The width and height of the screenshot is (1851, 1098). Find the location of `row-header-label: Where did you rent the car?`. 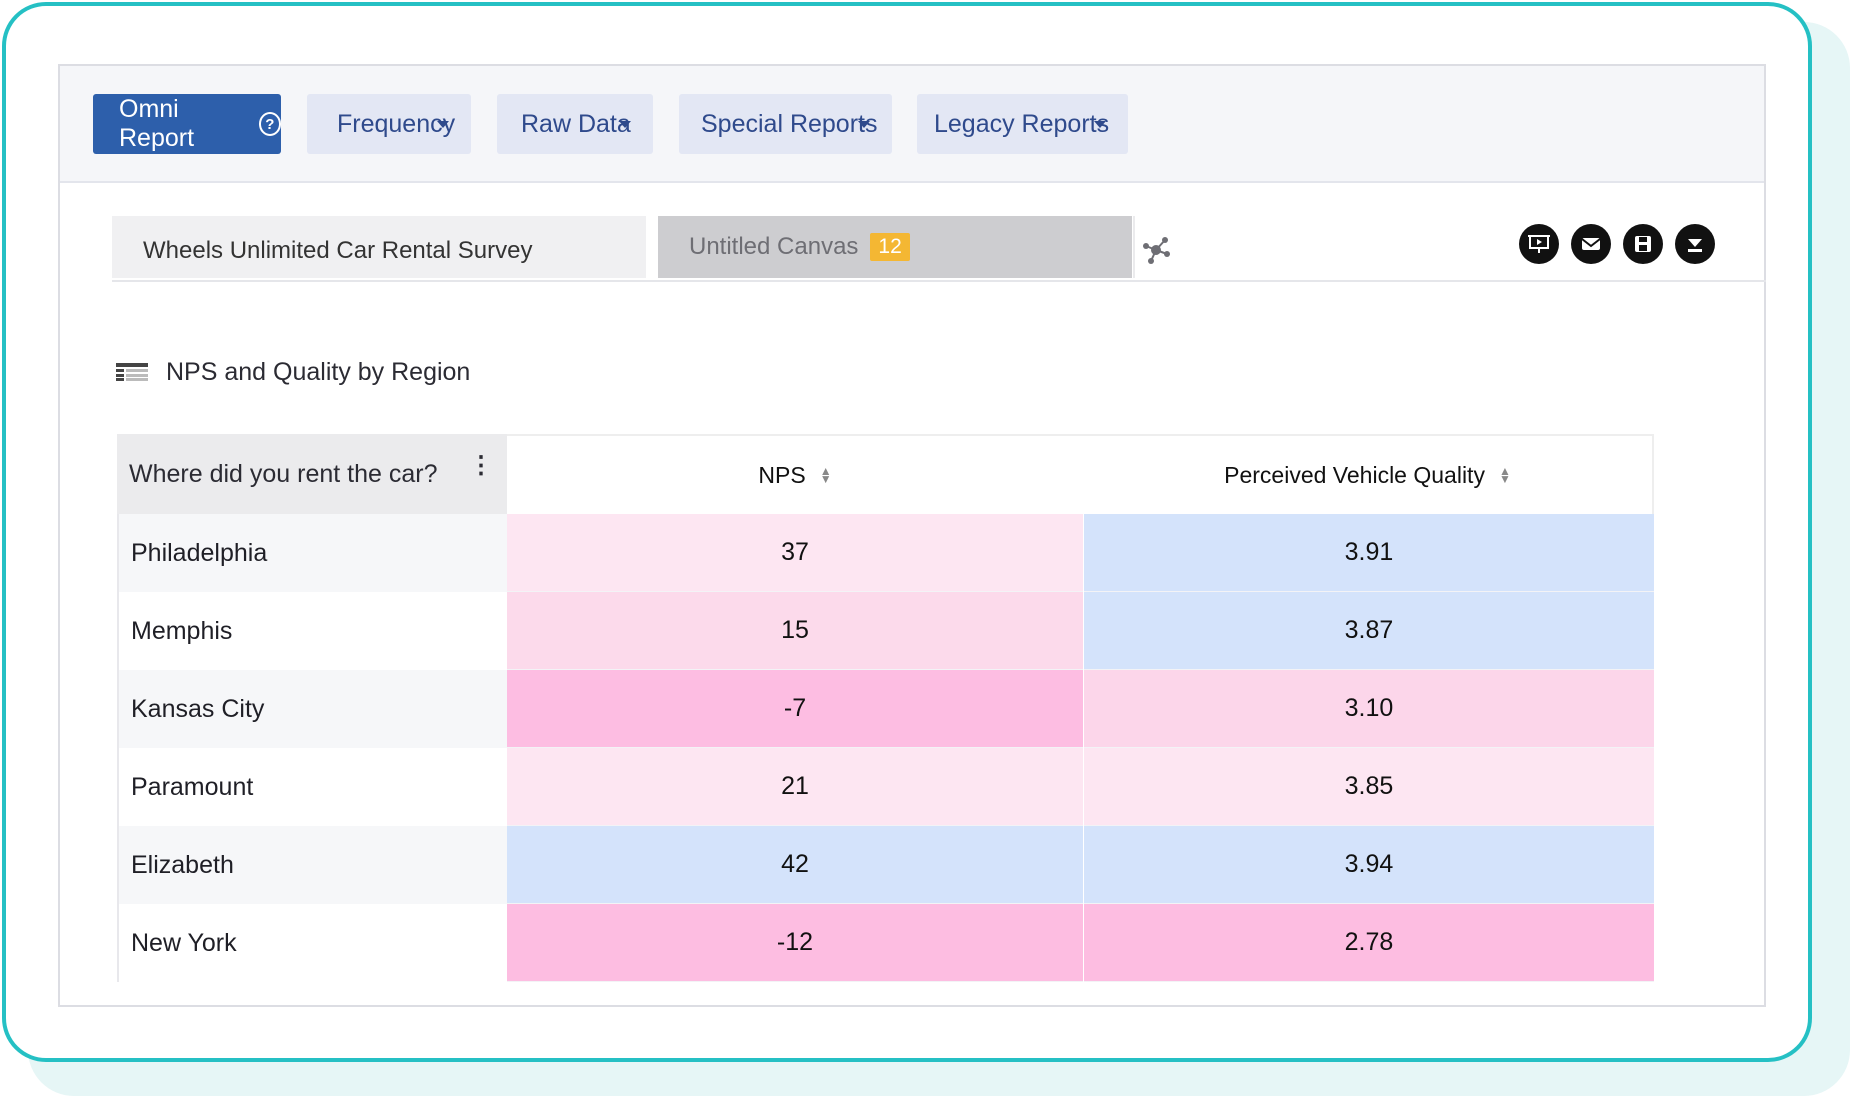

row-header-label: Where did you rent the car? is located at coordinates (283, 473).